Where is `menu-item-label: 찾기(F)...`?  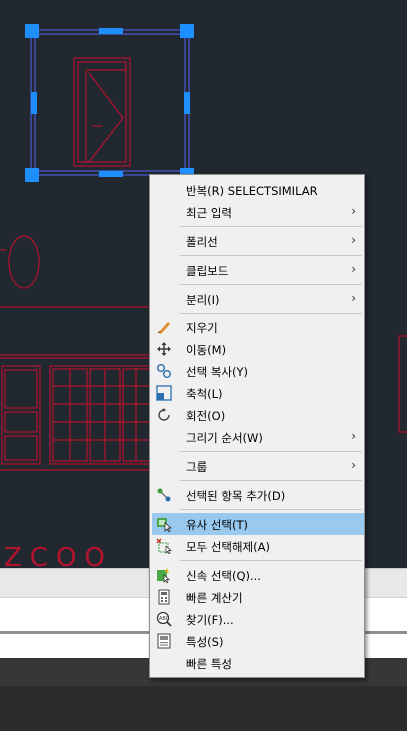
menu-item-label: 찾기(F)... is located at coordinates (210, 620).